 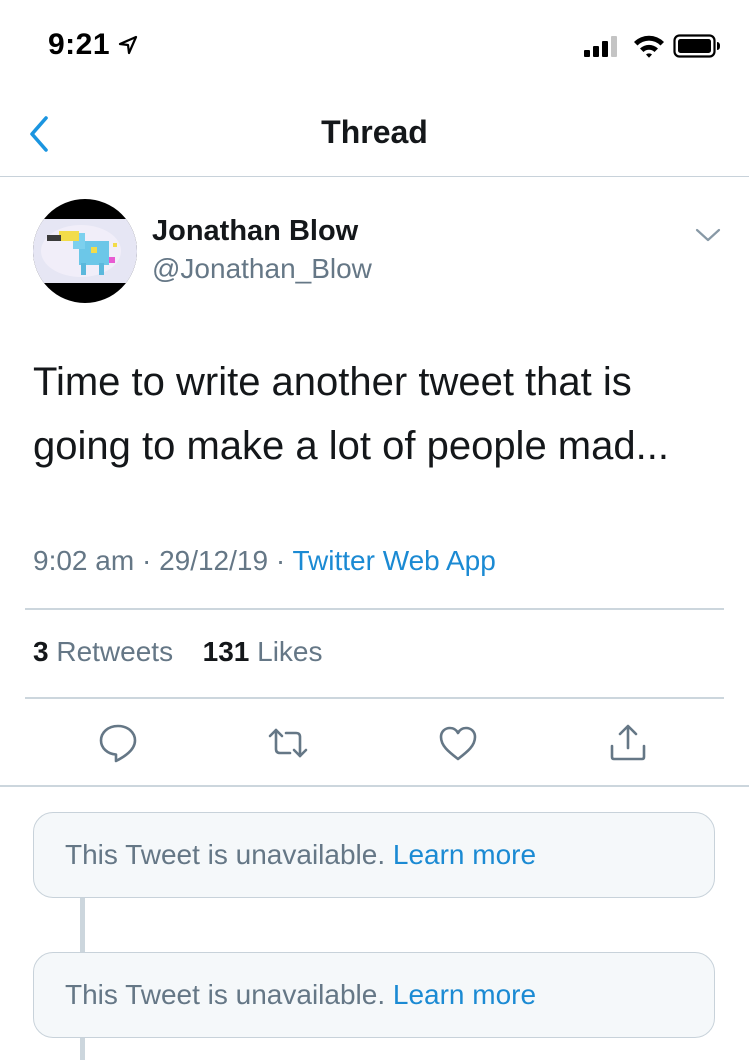 I want to click on tweet-meta: 9:02 am · 29/12/19 · Twitter Web App, so click(x=264, y=561).